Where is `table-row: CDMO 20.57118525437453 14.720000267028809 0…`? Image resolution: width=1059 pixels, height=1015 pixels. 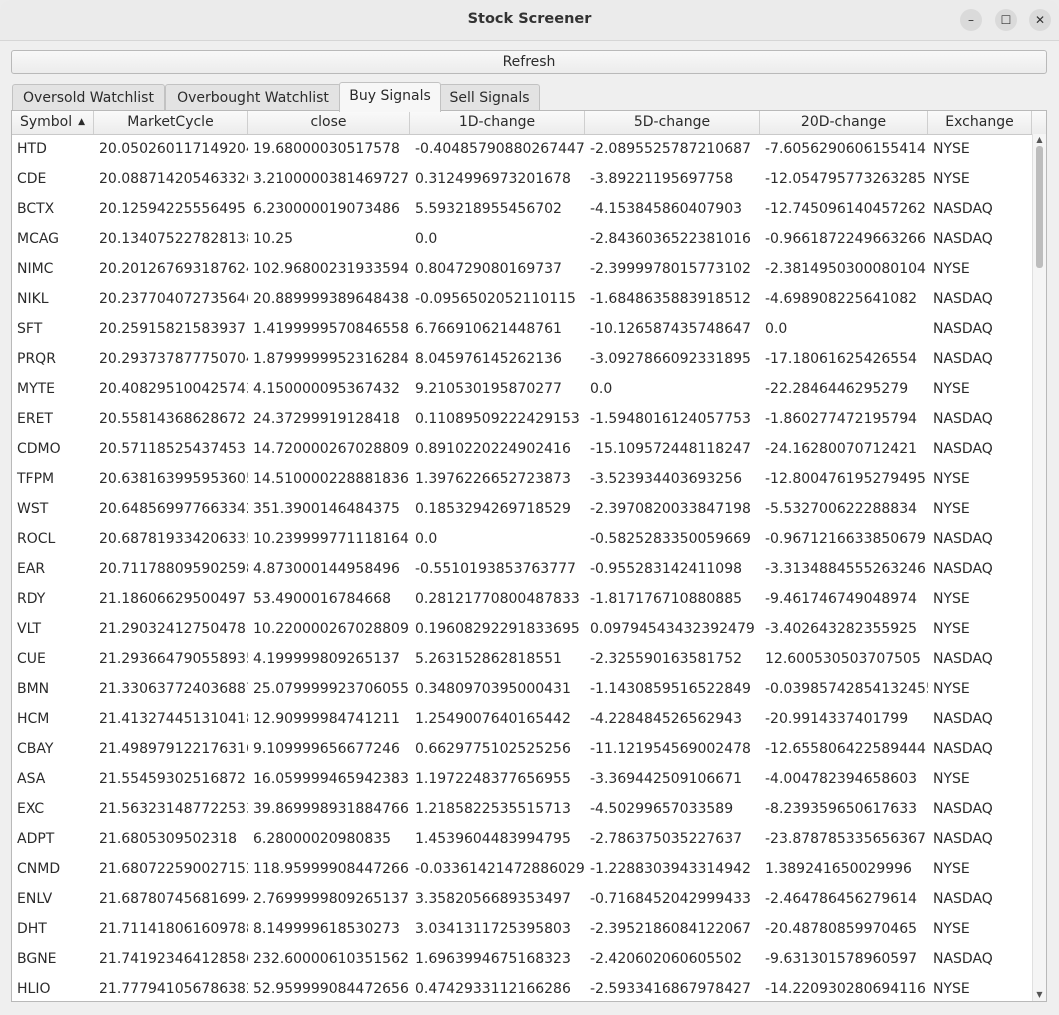 table-row: CDMO 20.57118525437453 14.720000267028809 0… is located at coordinates (522, 449).